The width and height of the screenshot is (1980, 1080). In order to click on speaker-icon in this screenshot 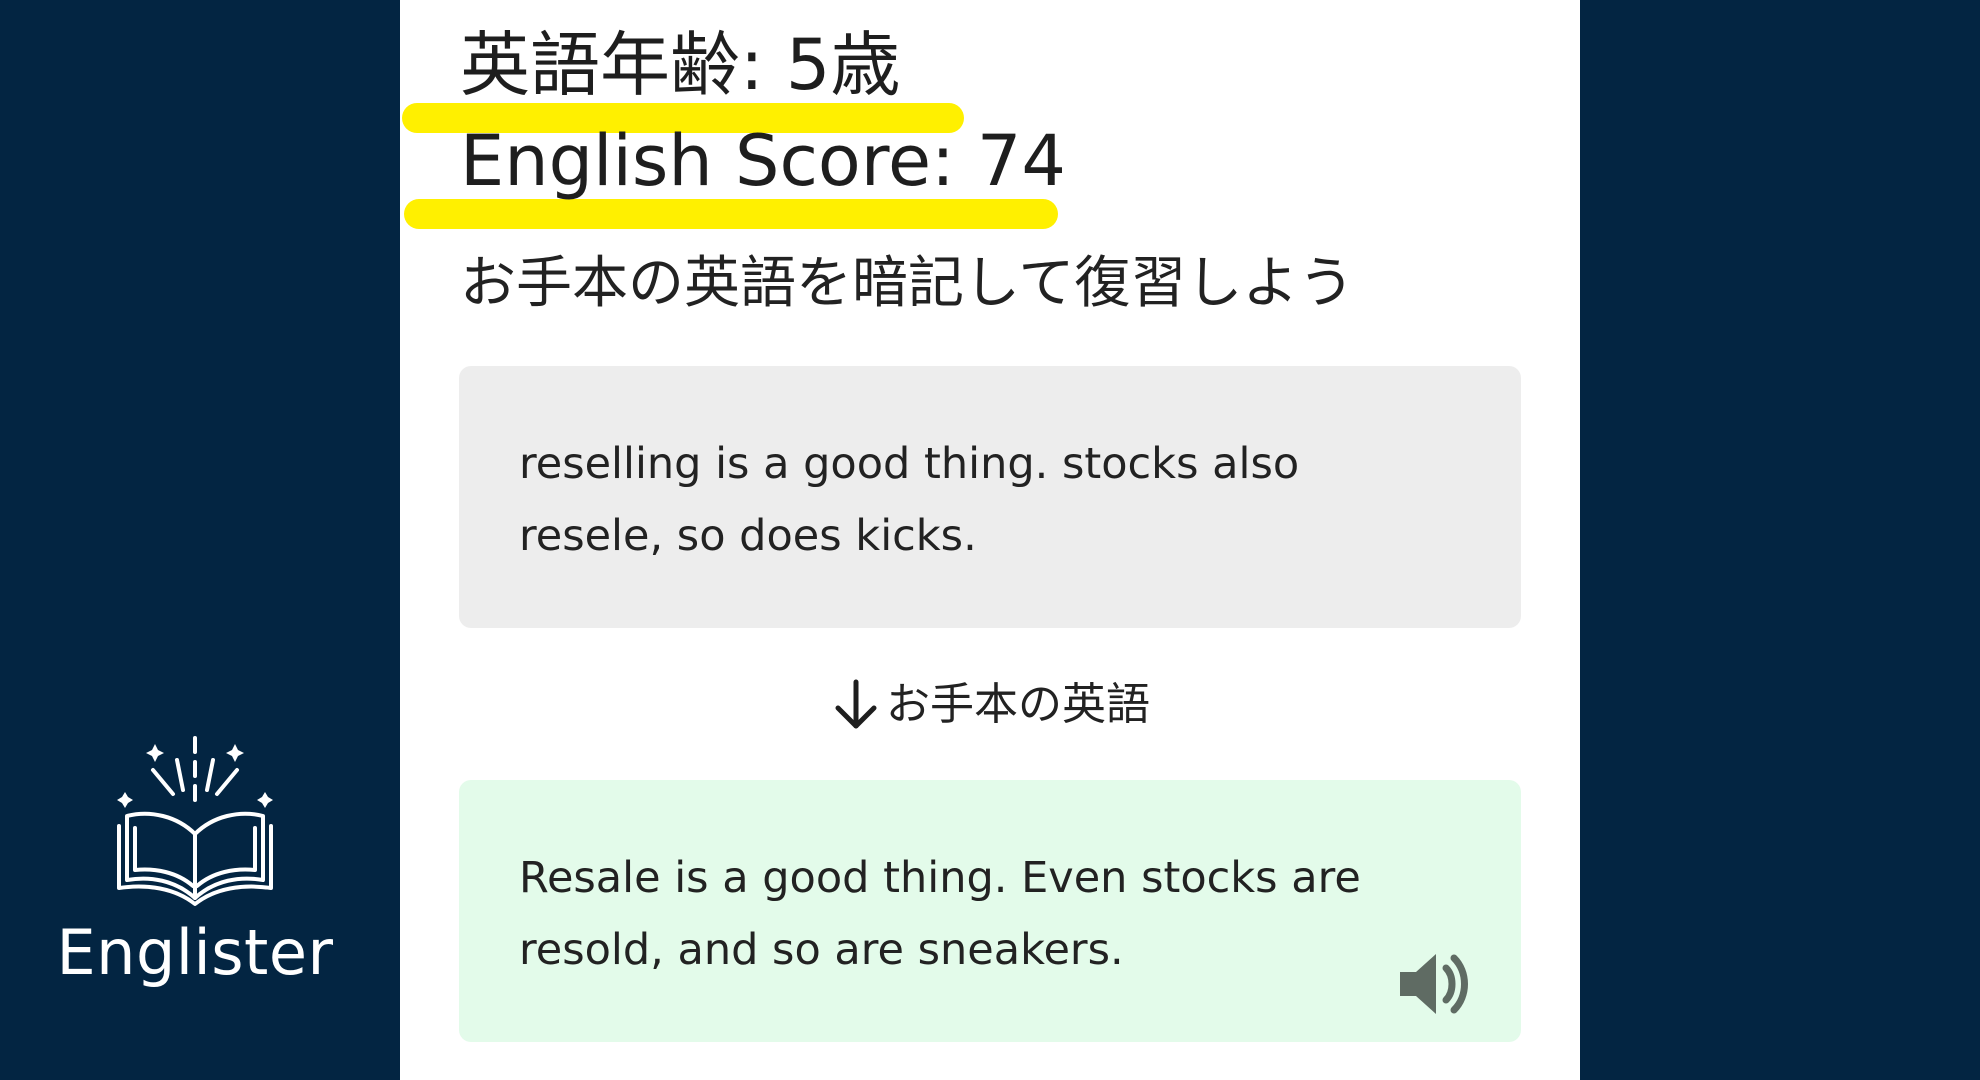, I will do `click(1434, 984)`.